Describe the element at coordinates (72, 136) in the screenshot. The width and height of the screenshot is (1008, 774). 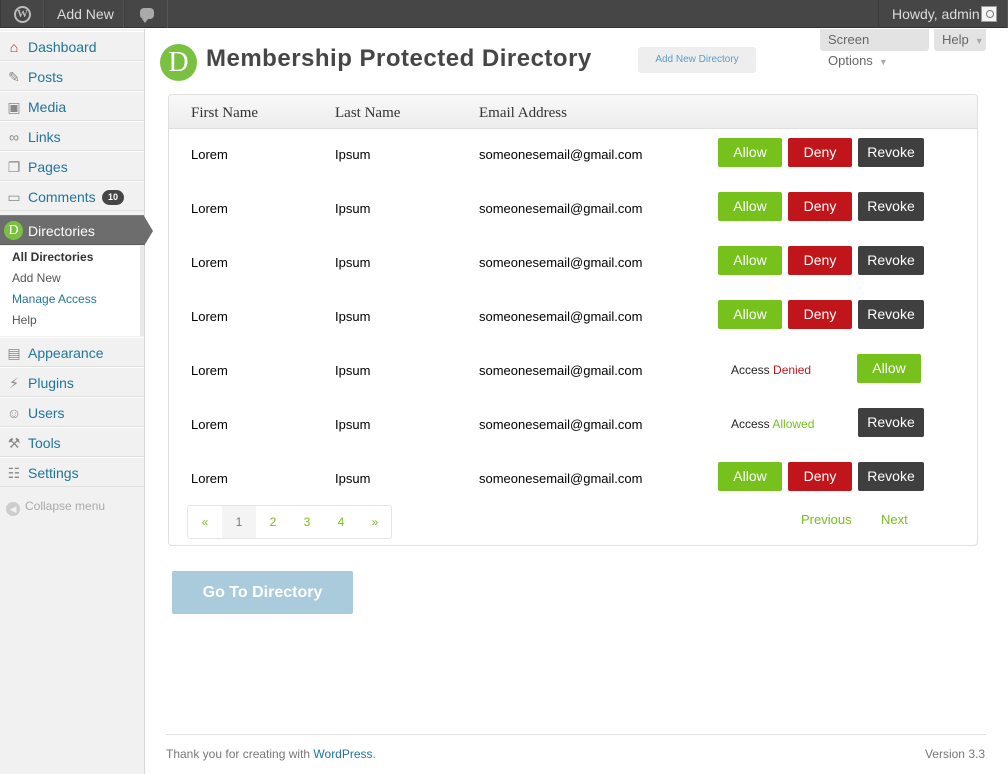
I see `sidebar-item-links: ∞ Links` at that location.